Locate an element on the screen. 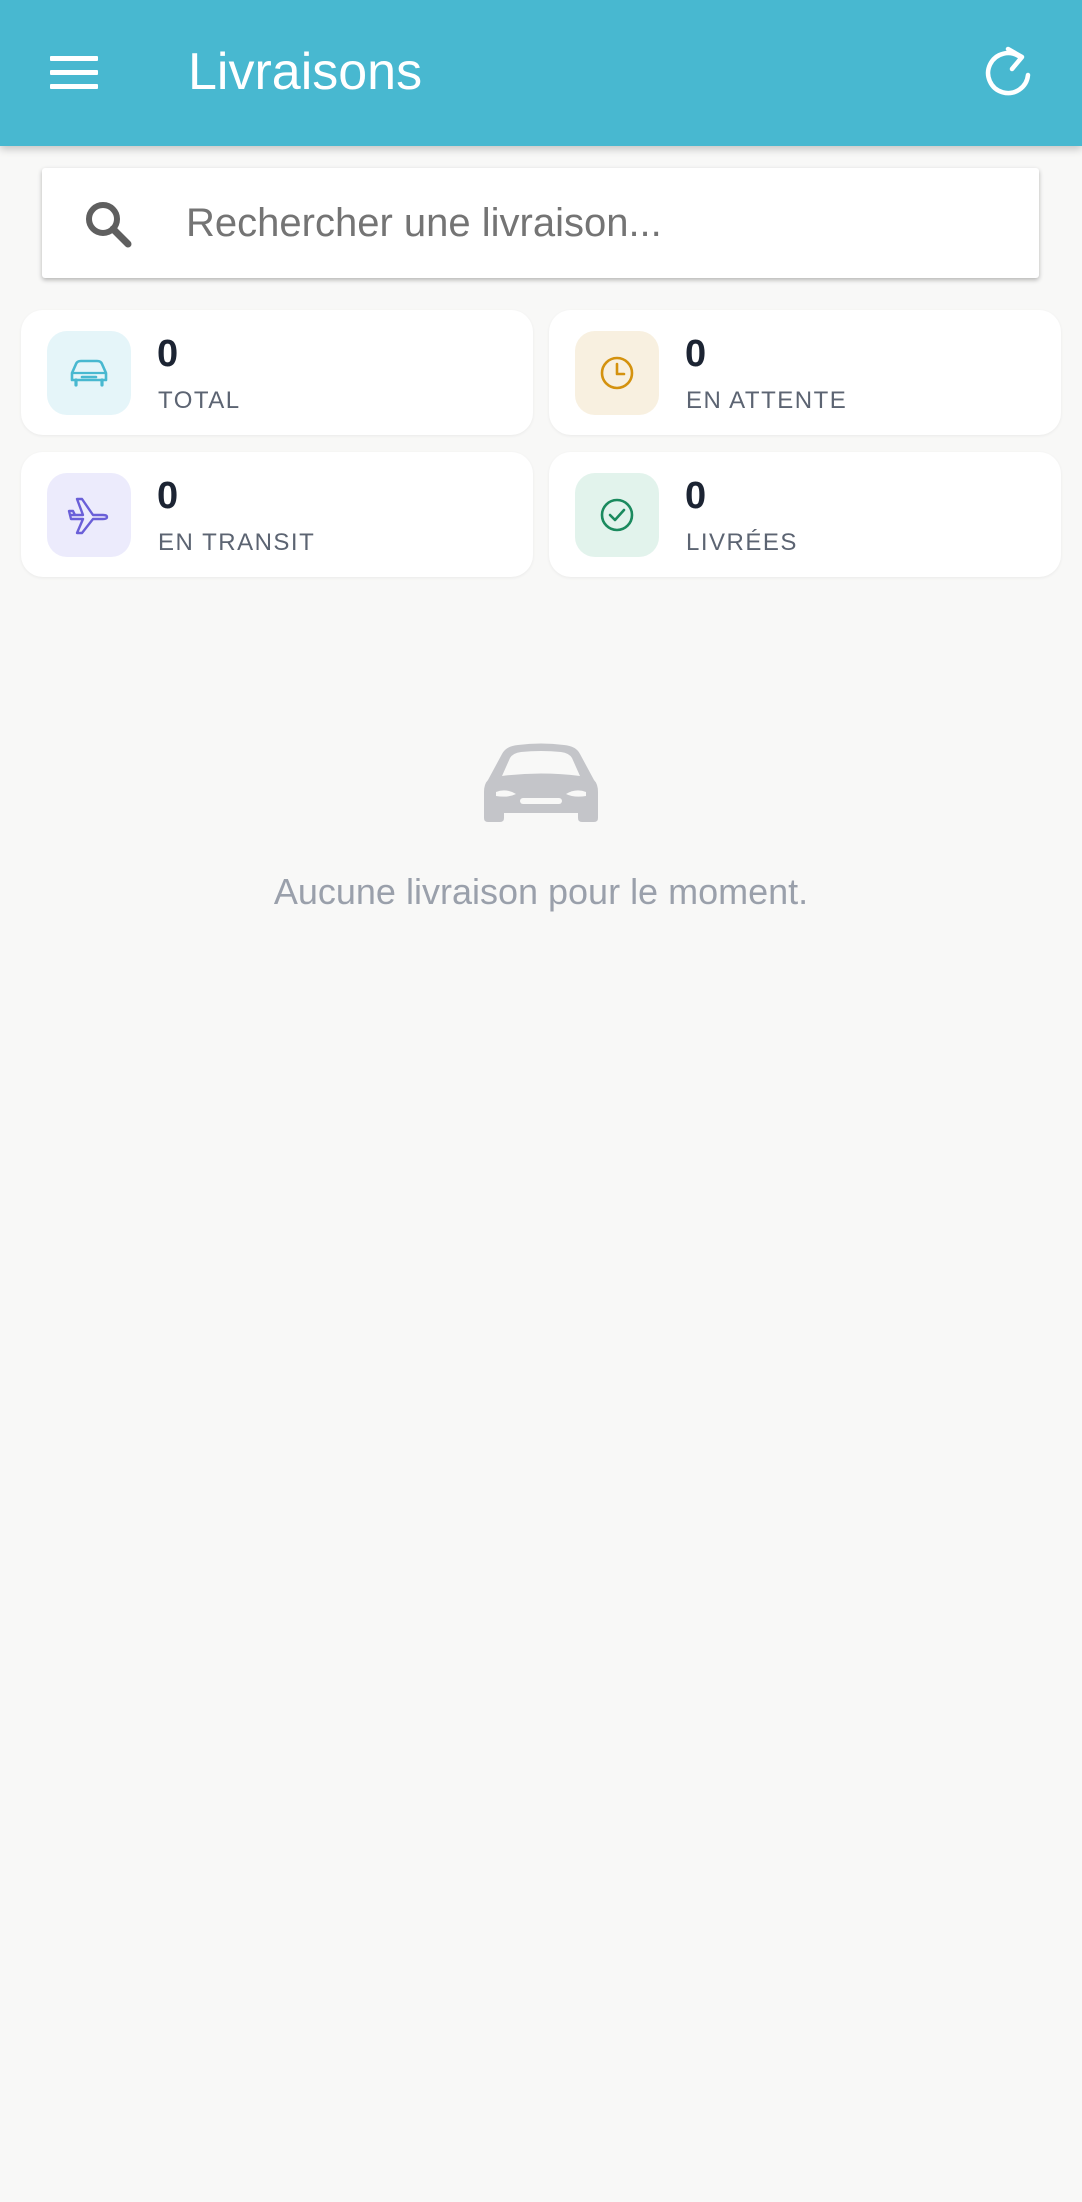 The image size is (1082, 2202). refresh-icon is located at coordinates (1008, 71).